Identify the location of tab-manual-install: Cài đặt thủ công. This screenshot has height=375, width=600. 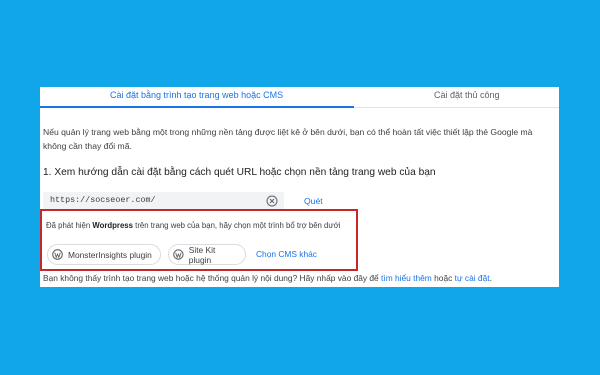
(467, 95).